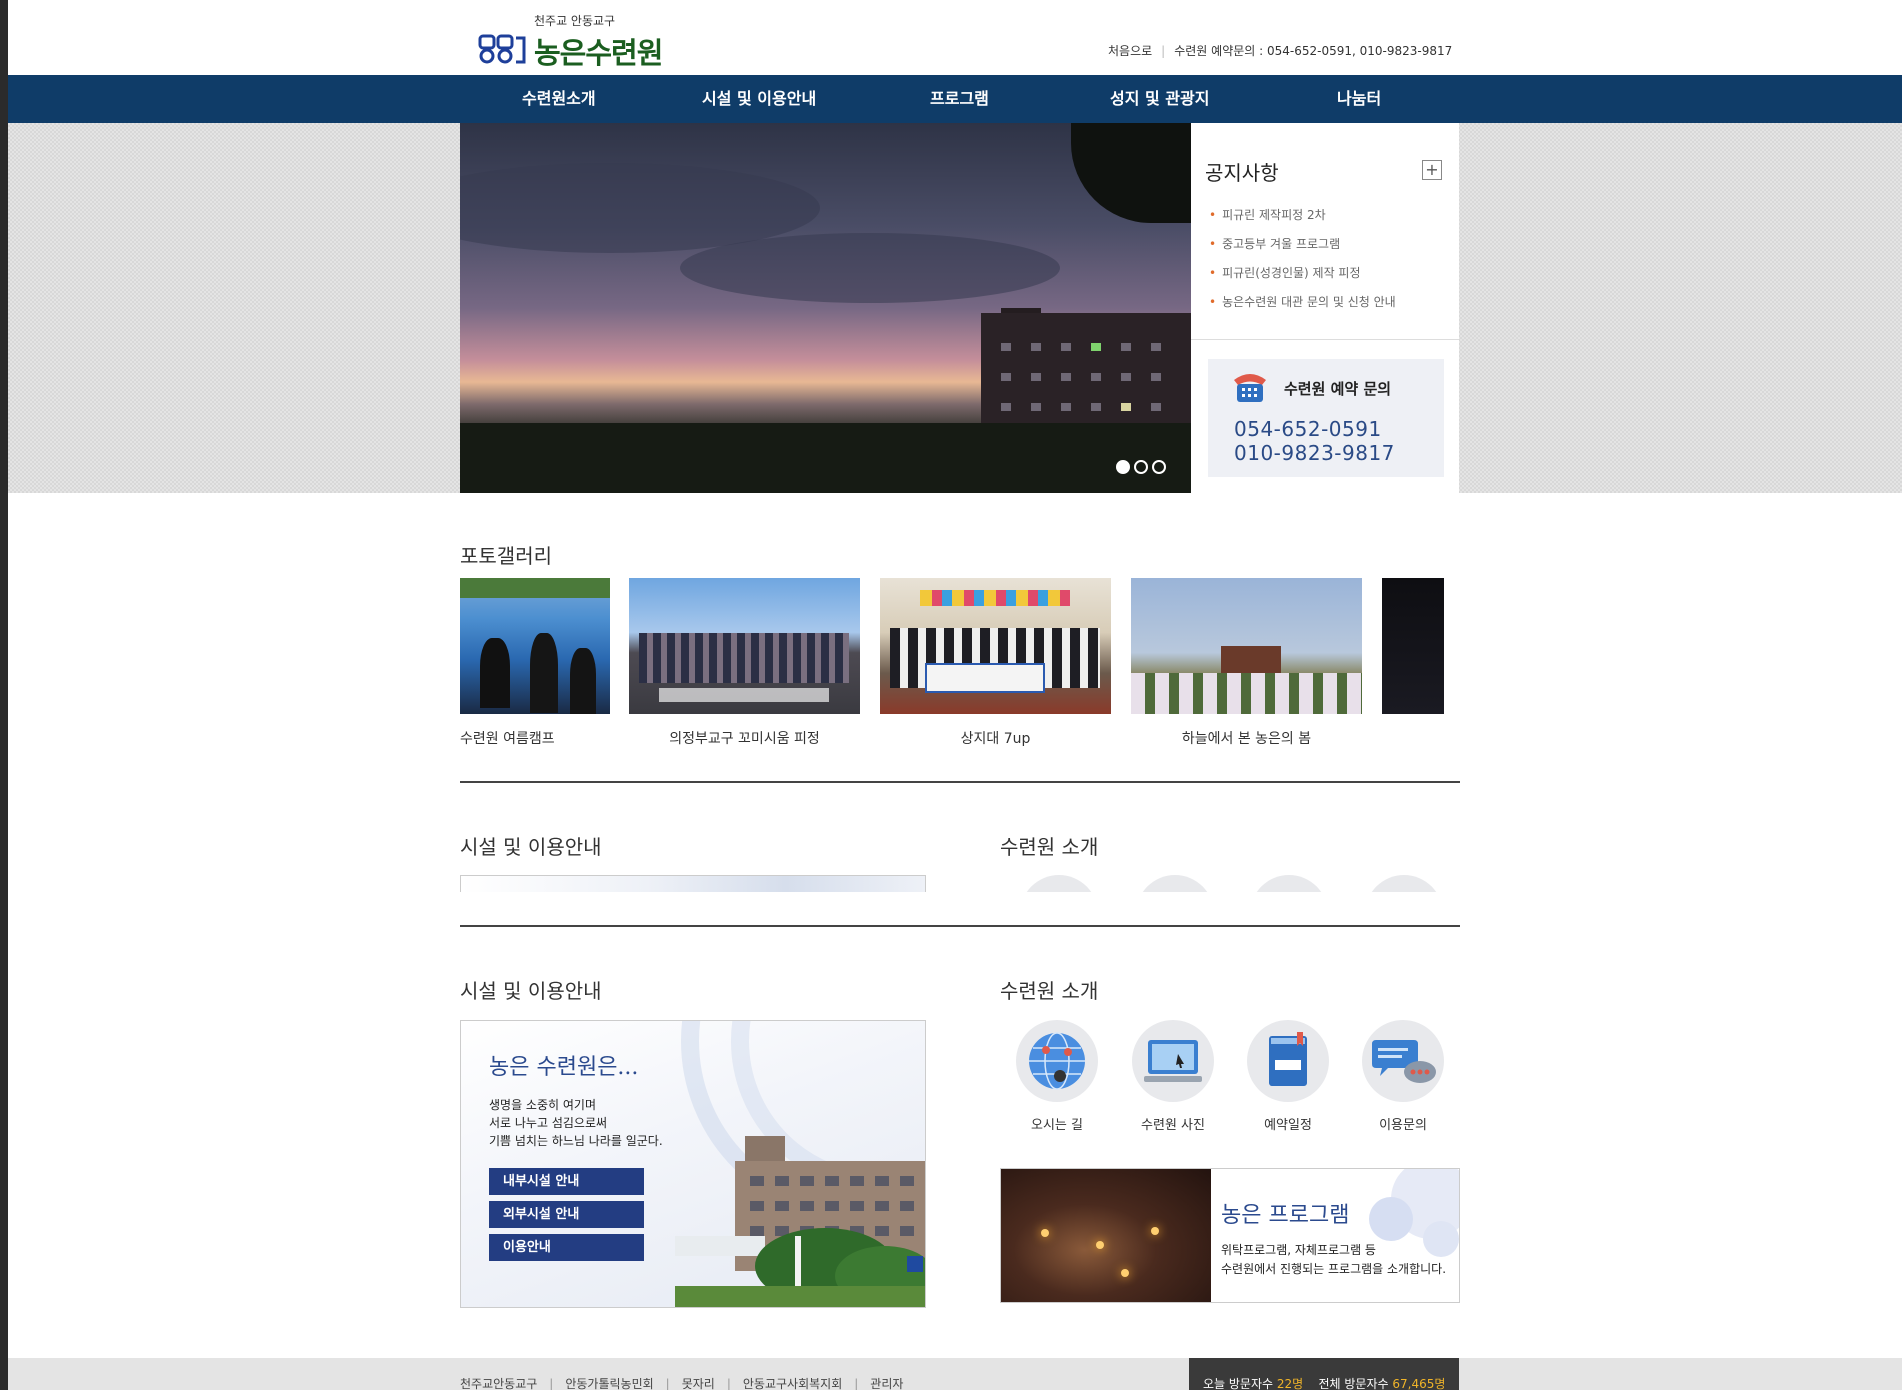 The image size is (1902, 1390). Describe the element at coordinates (598, 53) in the screenshot. I see `logo-title: 농은수련원` at that location.